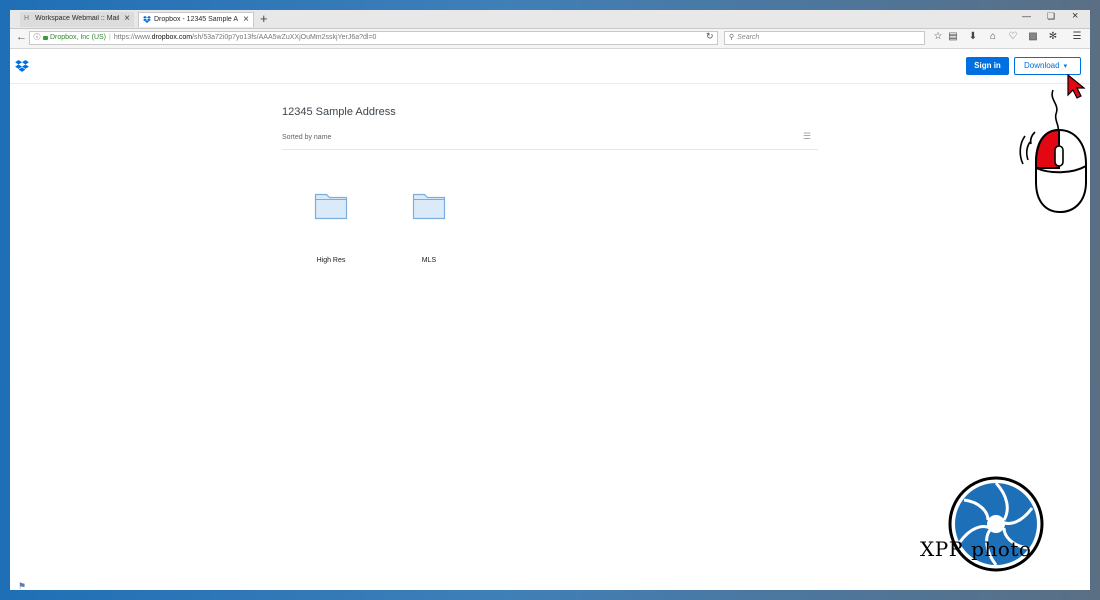 This screenshot has width=1100, height=600. I want to click on info-icon: ⓘ, so click(37, 38).